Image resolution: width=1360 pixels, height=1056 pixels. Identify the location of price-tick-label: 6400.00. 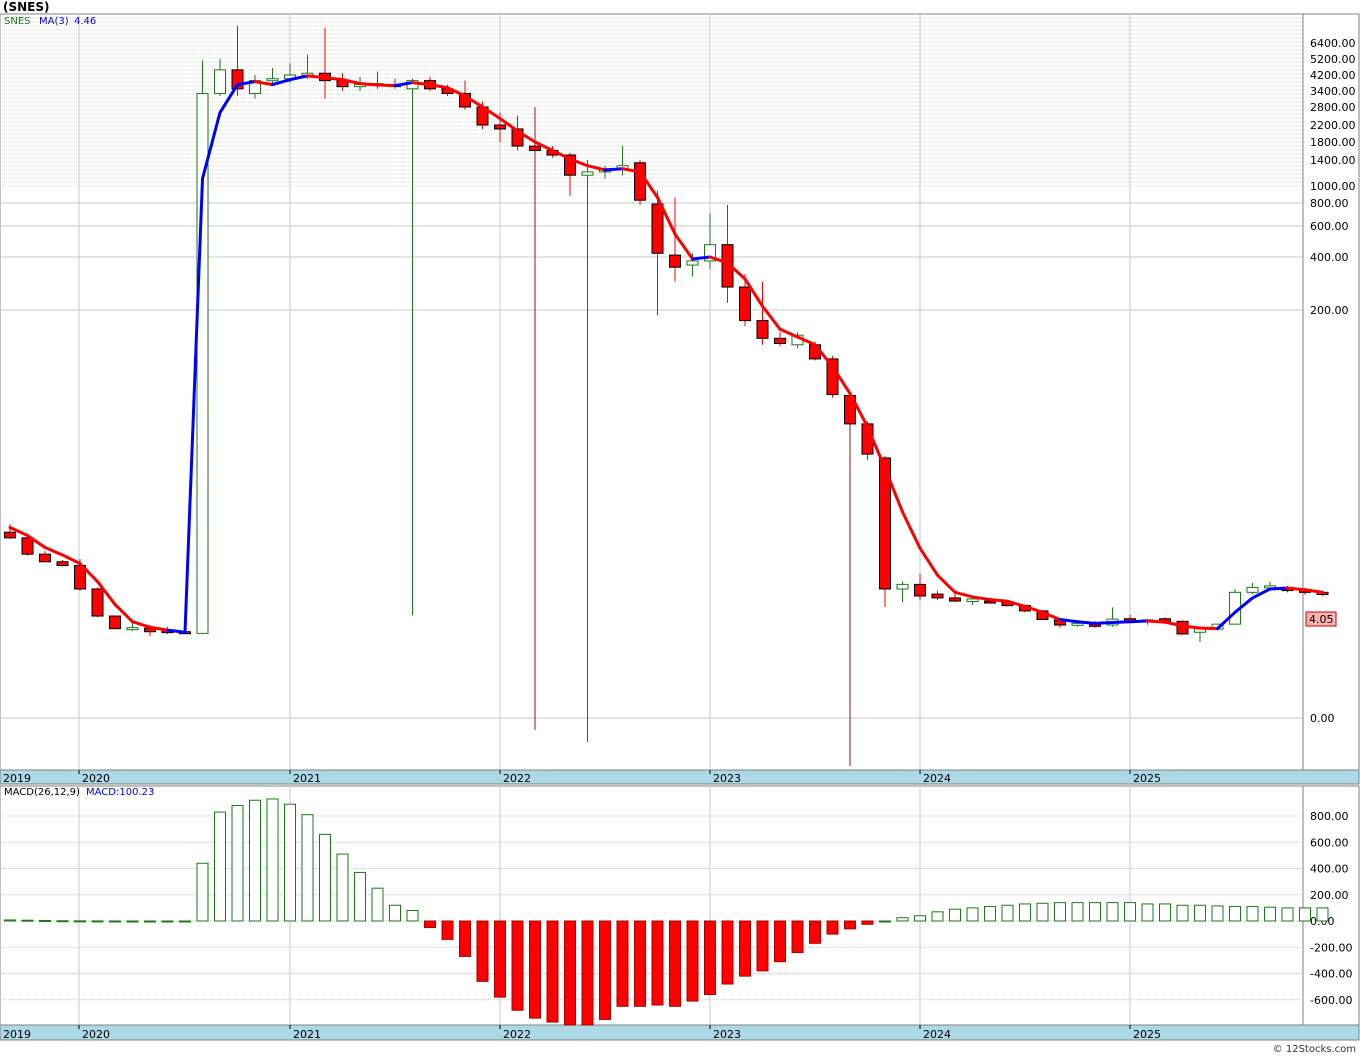
(1333, 43).